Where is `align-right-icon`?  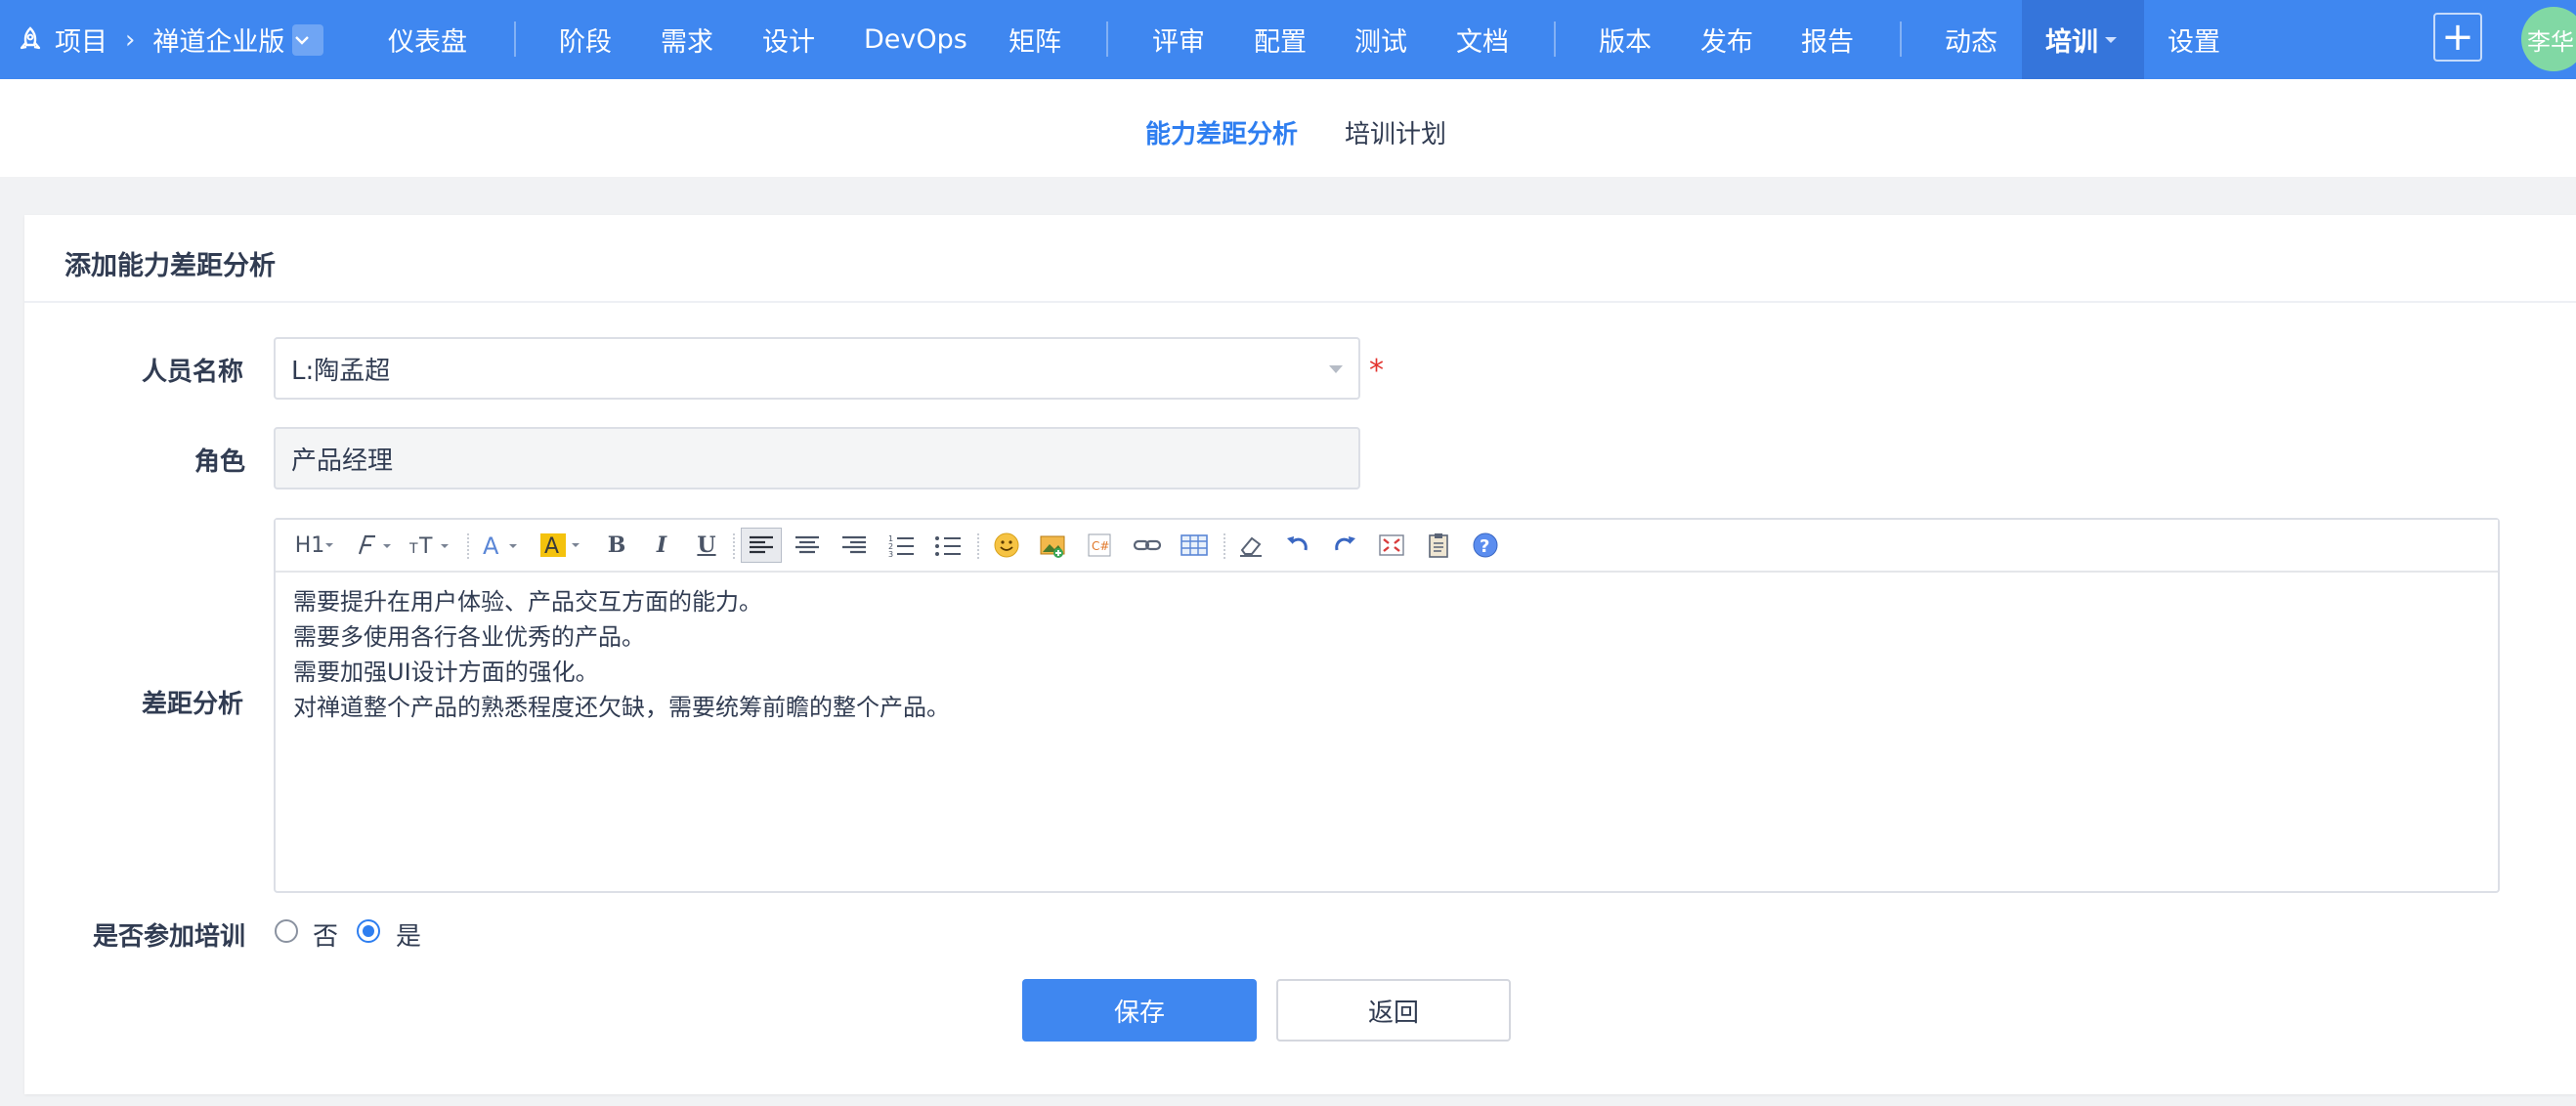
align-right-icon is located at coordinates (855, 546).